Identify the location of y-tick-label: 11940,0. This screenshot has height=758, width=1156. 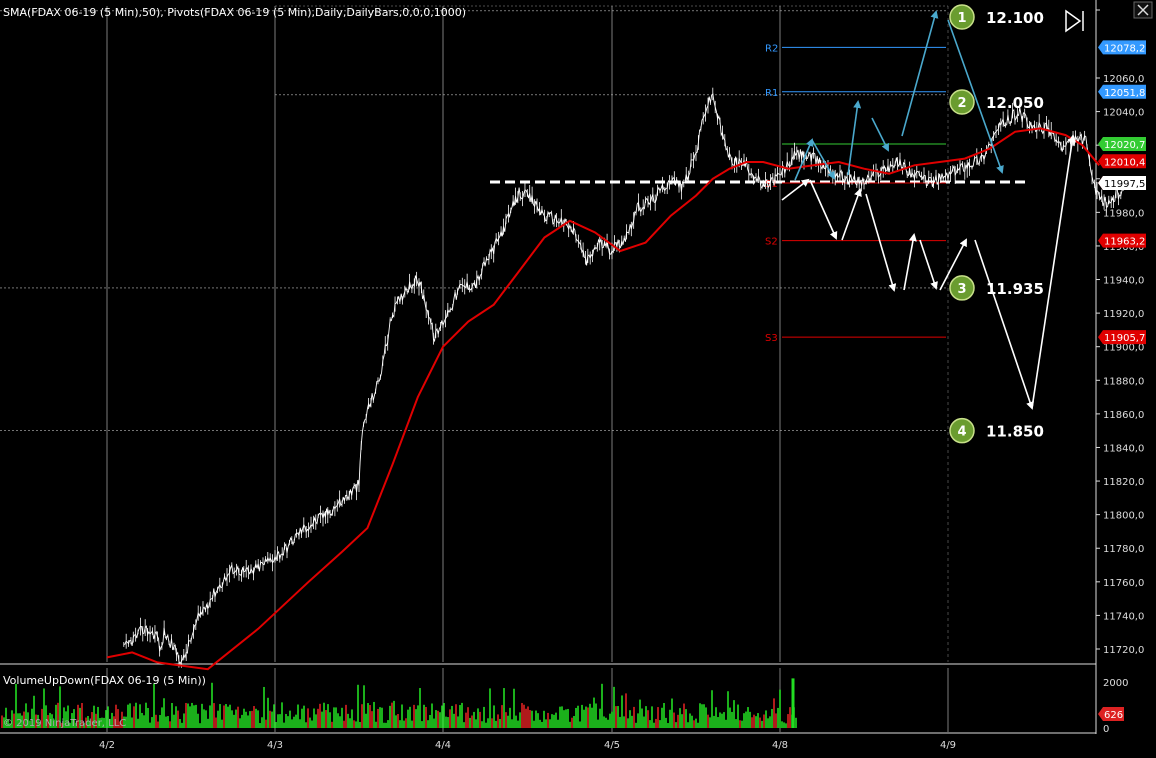
(1123, 281).